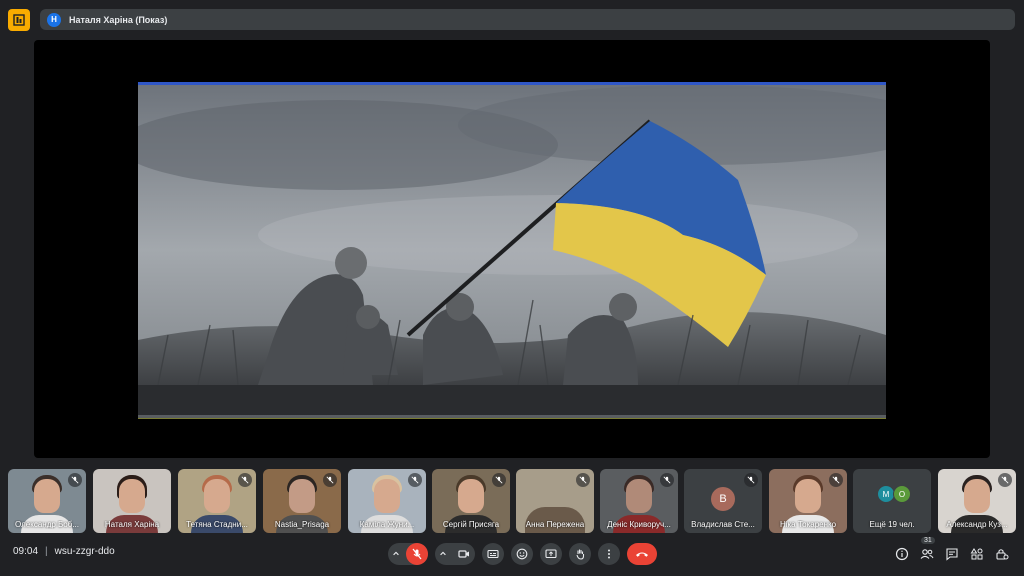 The width and height of the screenshot is (1024, 576). Describe the element at coordinates (54, 19) in the screenshot. I see `presenter-avatar: Н` at that location.